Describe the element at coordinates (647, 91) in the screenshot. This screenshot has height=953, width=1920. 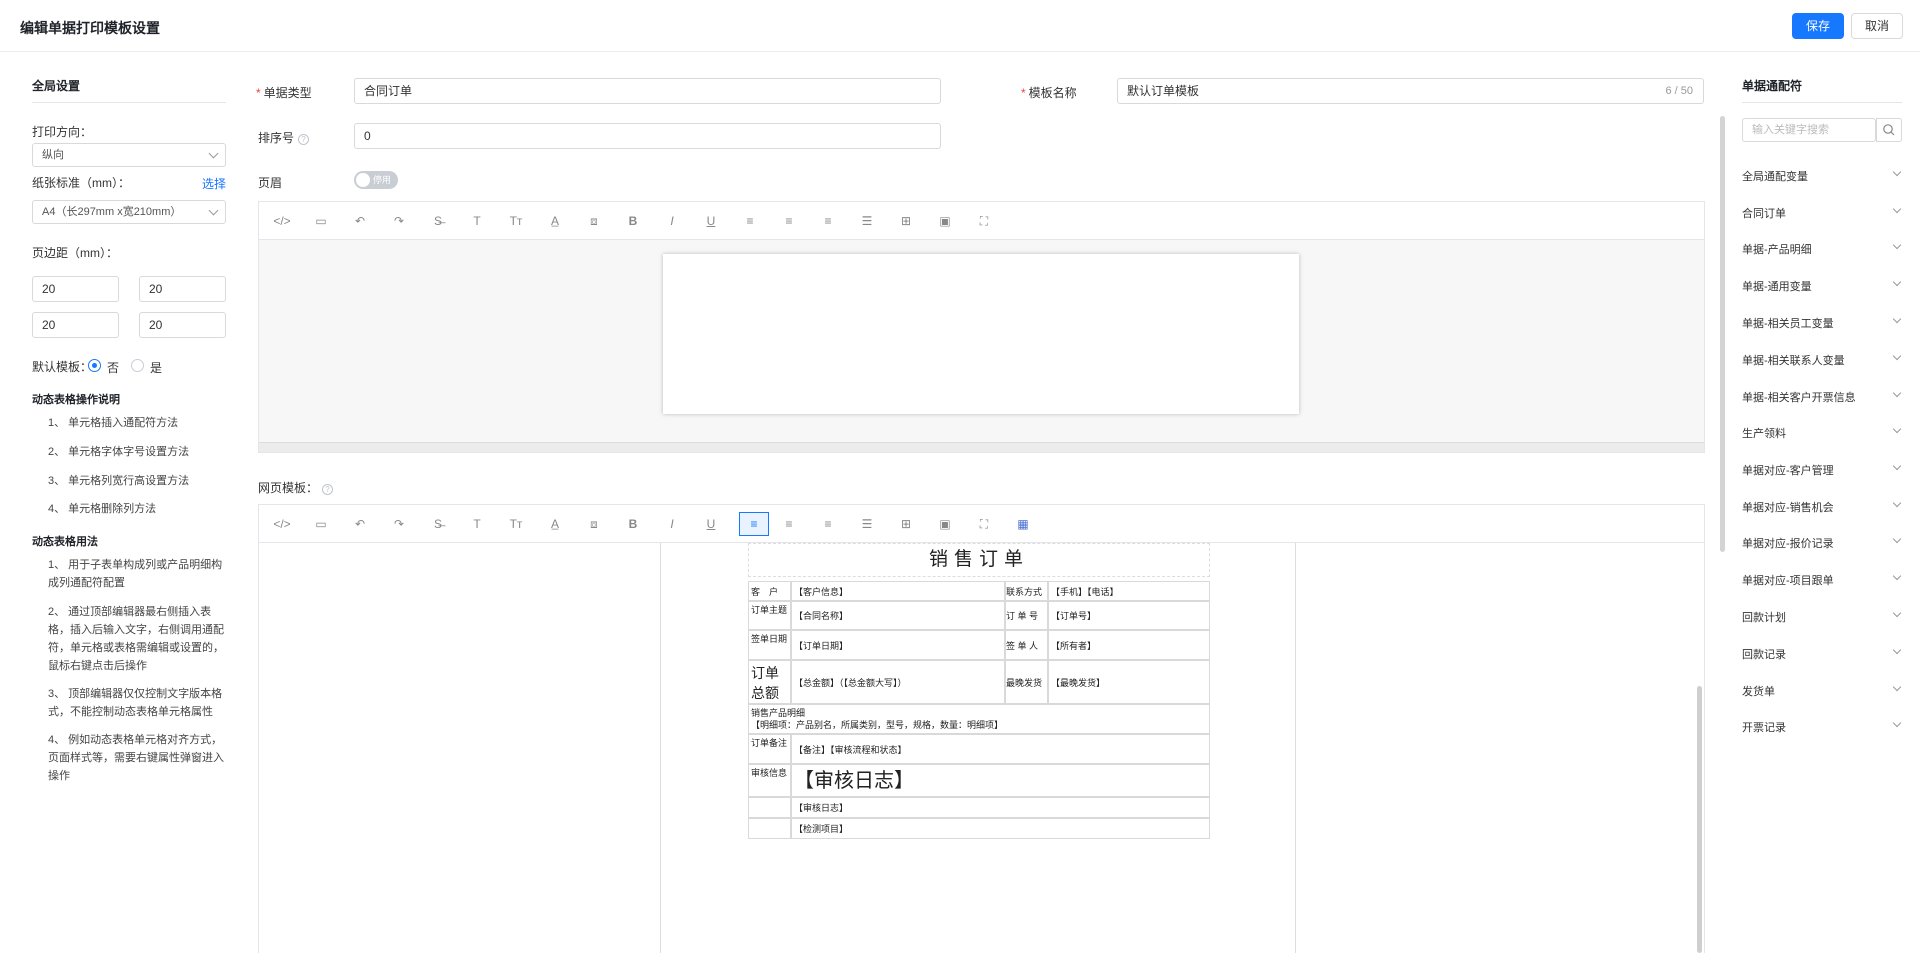
I see `doc-type-field: 合同订单` at that location.